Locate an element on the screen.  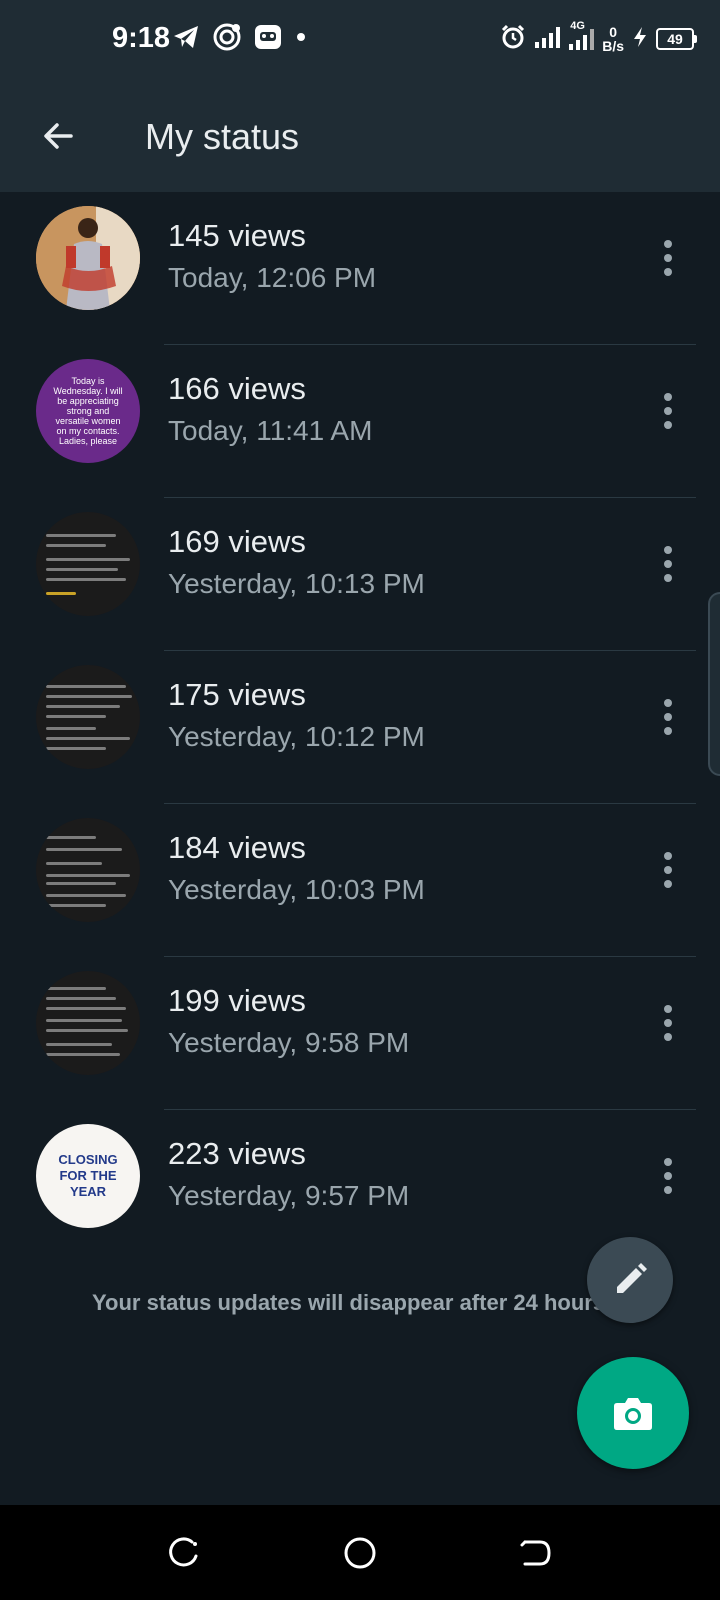
status-time: Yesterday, 10:12 PM is located at coordinates (296, 736).